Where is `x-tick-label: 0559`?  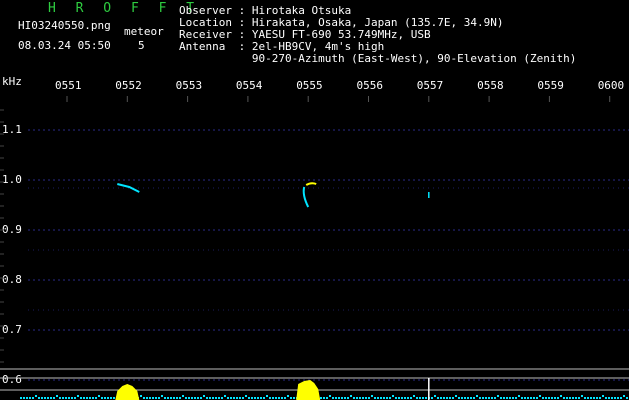 x-tick-label: 0559 is located at coordinates (550, 85).